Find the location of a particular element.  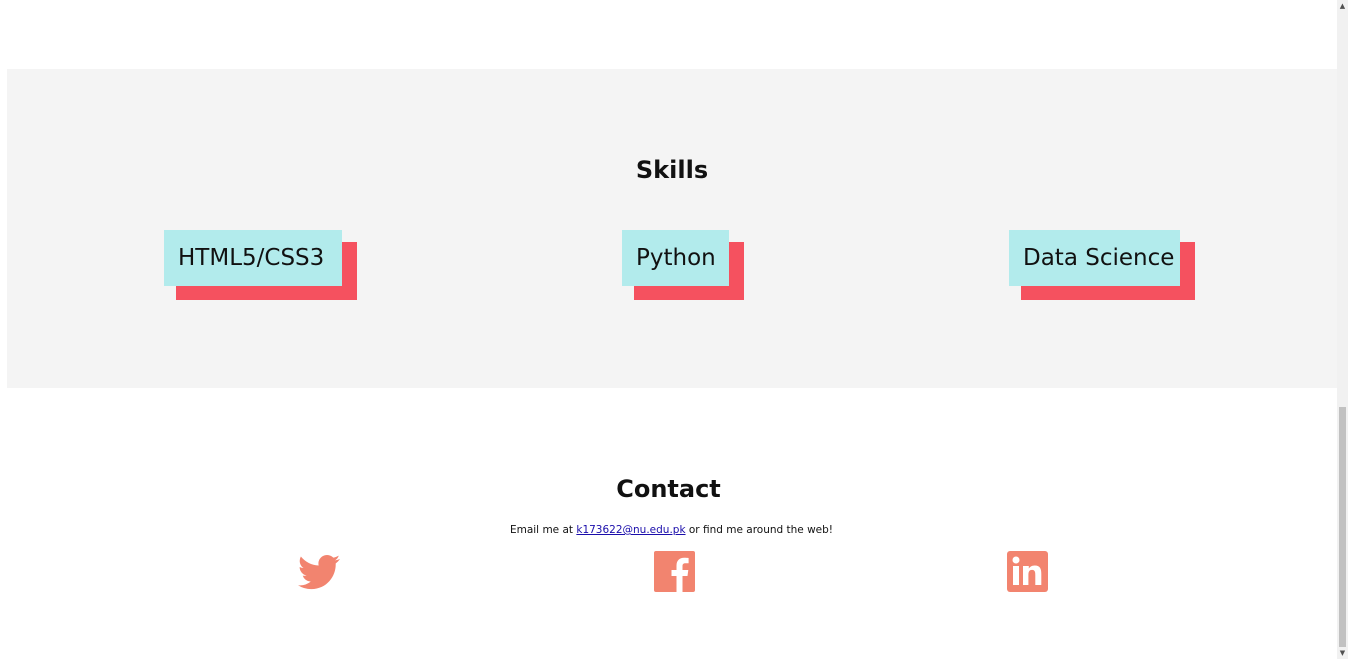

scrollbar-thumb is located at coordinates (1342, 527).